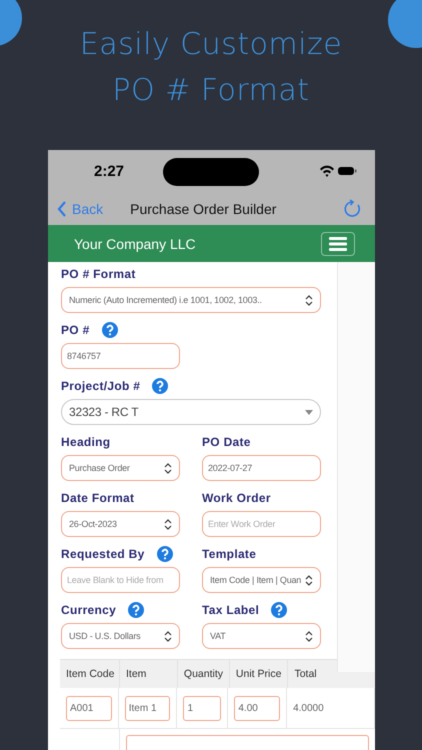  What do you see at coordinates (308, 708) in the screenshot?
I see `table-cell: 4.0000` at bounding box center [308, 708].